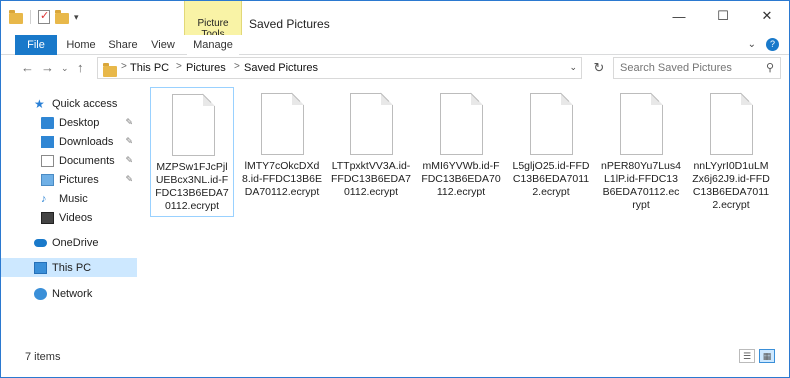  I want to click on tab-share: Share, so click(123, 45).